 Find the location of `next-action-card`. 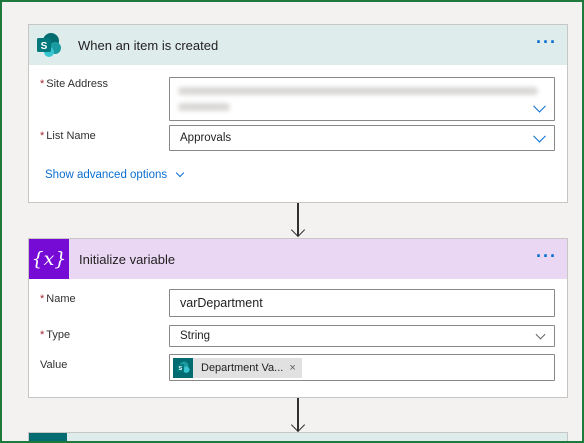

next-action-card is located at coordinates (298, 437).